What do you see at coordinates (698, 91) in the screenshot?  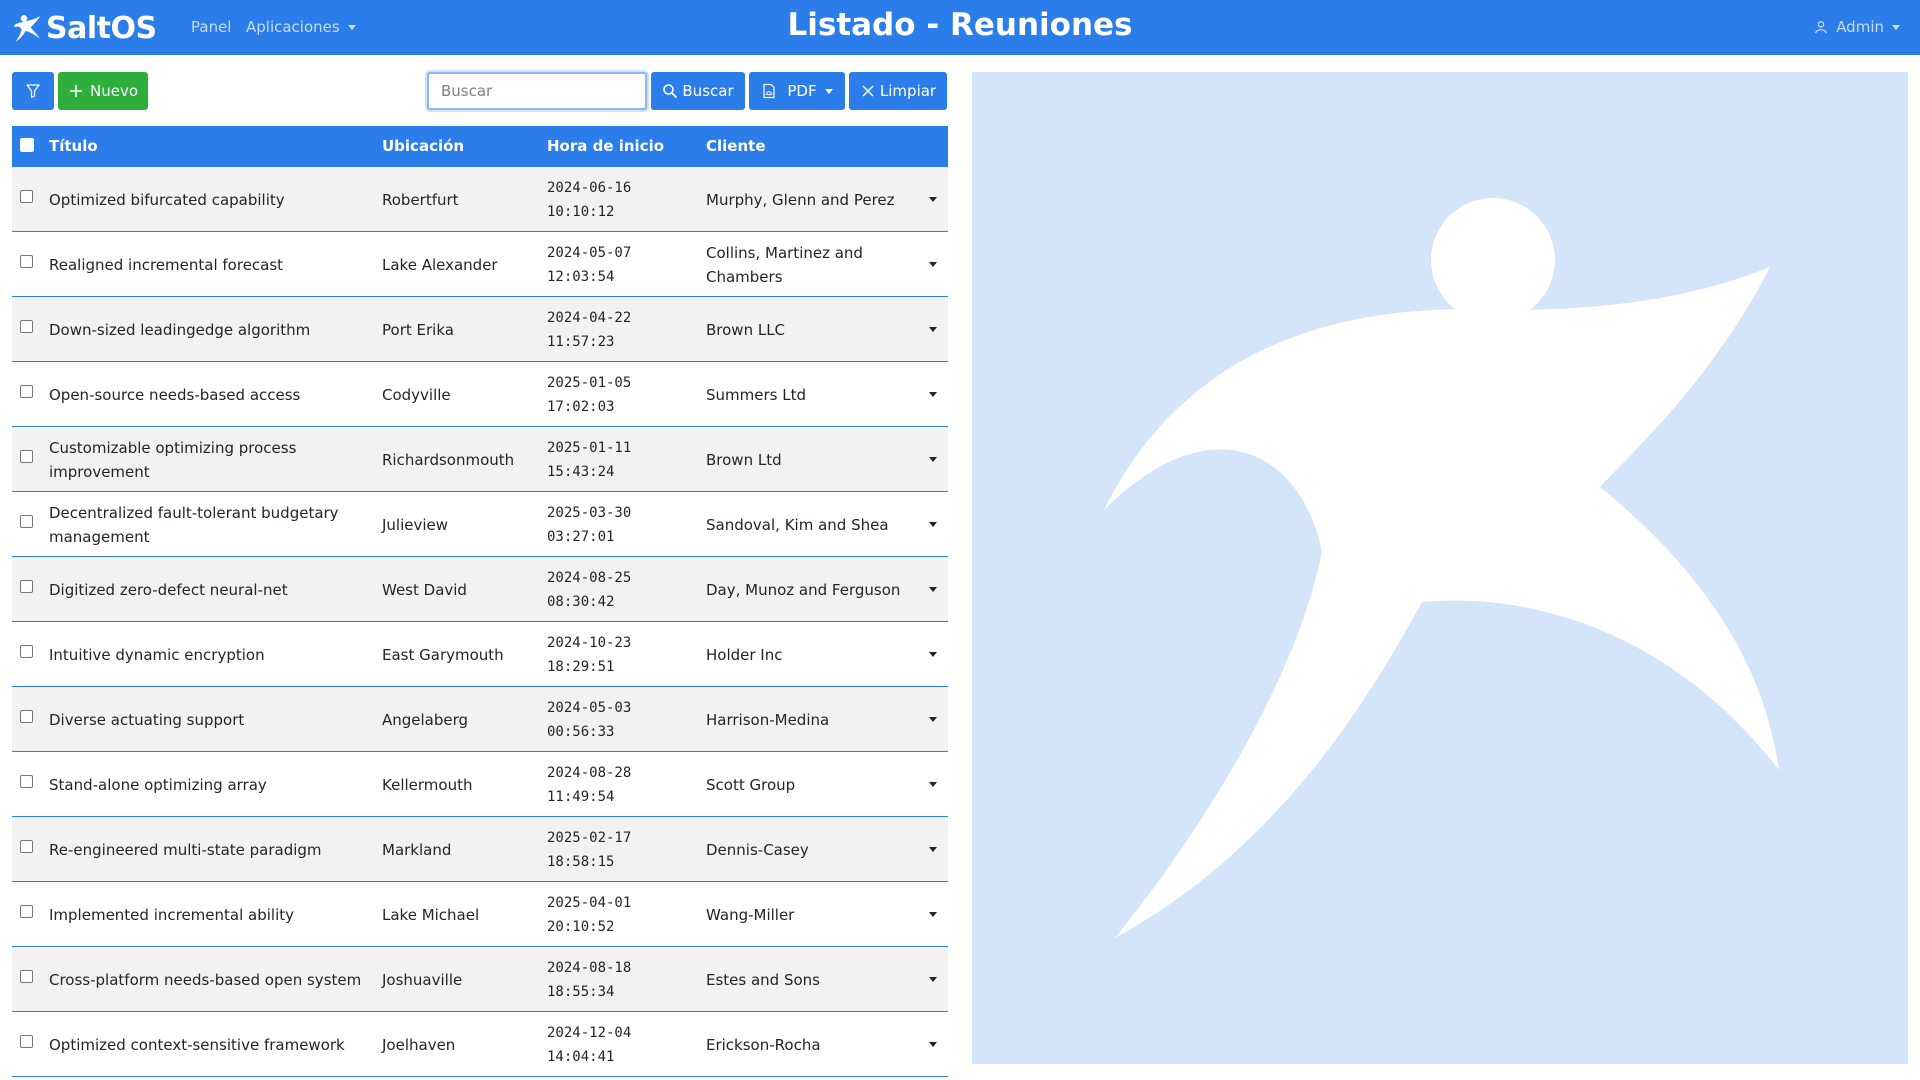 I see `search-button: Buscar` at bounding box center [698, 91].